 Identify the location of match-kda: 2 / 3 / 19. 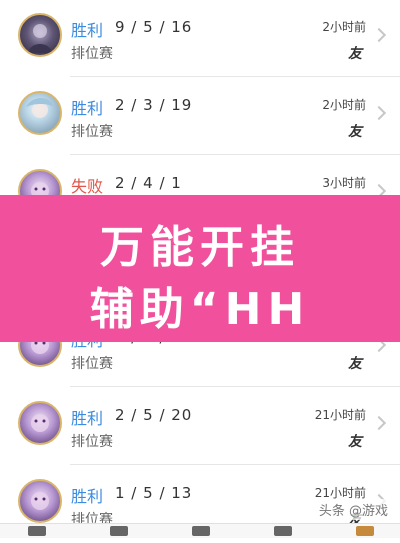
(154, 105).